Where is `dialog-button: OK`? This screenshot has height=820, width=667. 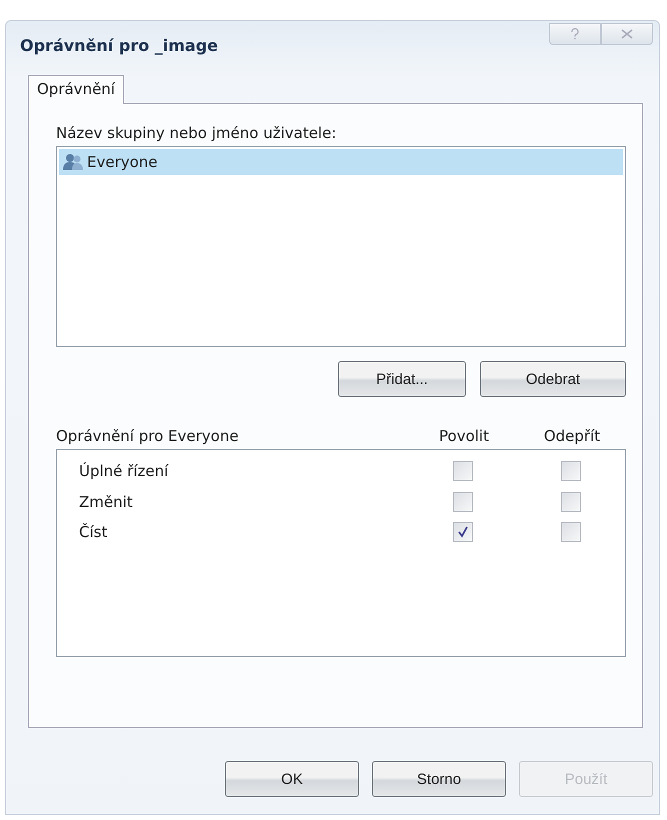
dialog-button: OK is located at coordinates (292, 779).